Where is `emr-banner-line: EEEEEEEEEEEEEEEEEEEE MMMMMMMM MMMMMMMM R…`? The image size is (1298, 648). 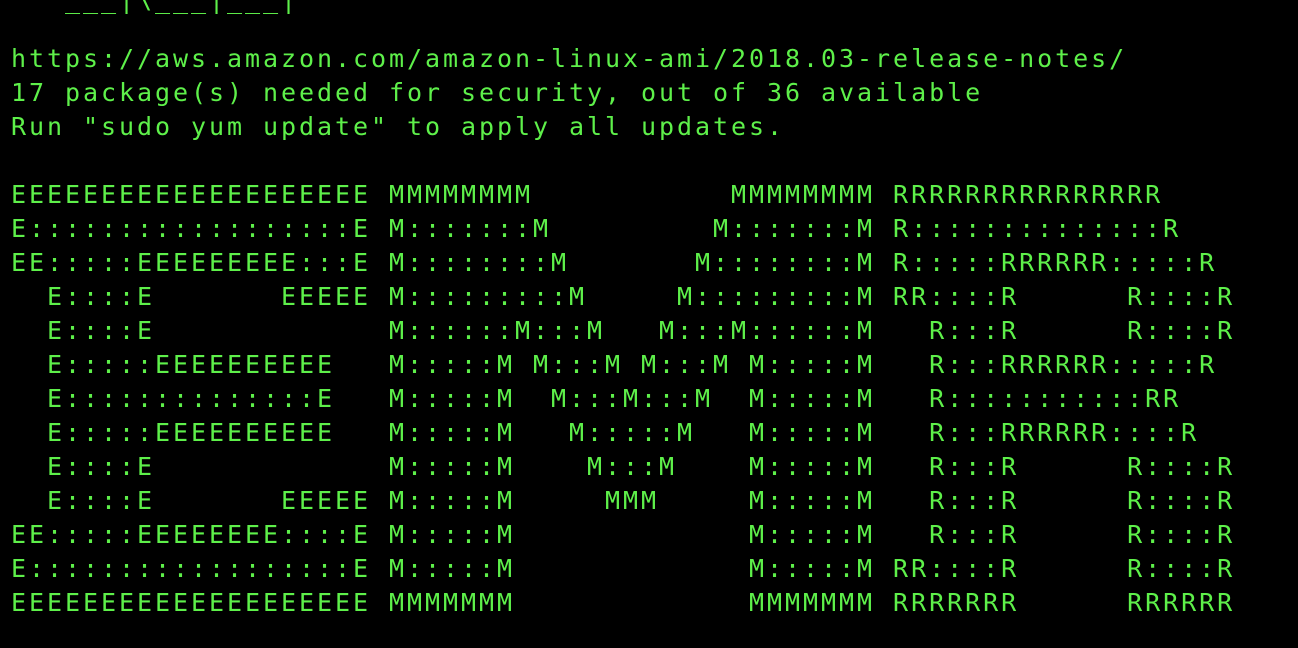 emr-banner-line: EEEEEEEEEEEEEEEEEEEE MMMMMMMM MMMMMMMM R… is located at coordinates (587, 194).